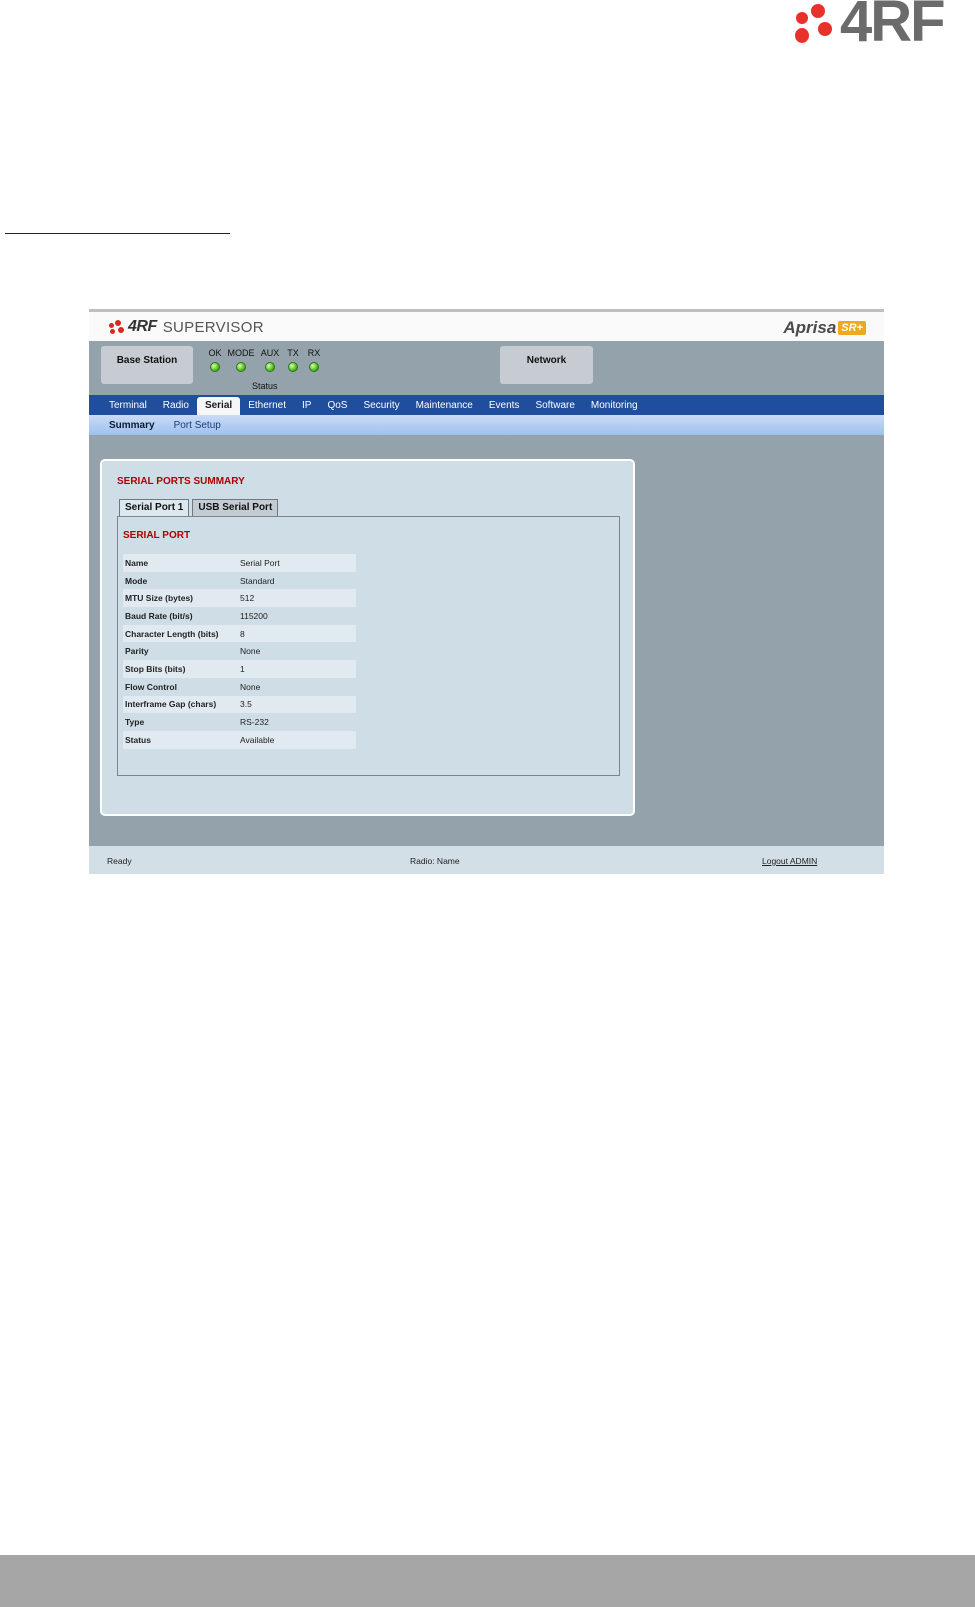  I want to click on led-label: MODE, so click(241, 353).